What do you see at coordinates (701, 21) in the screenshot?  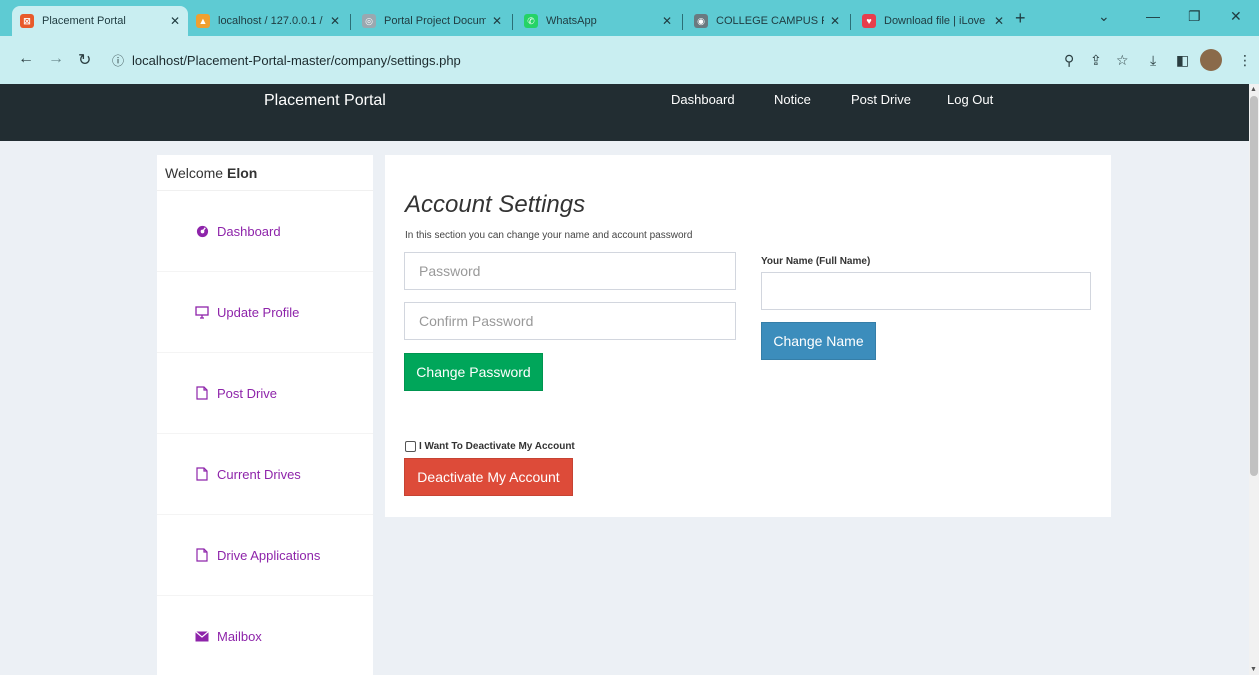 I see `globe-icon: ◉` at bounding box center [701, 21].